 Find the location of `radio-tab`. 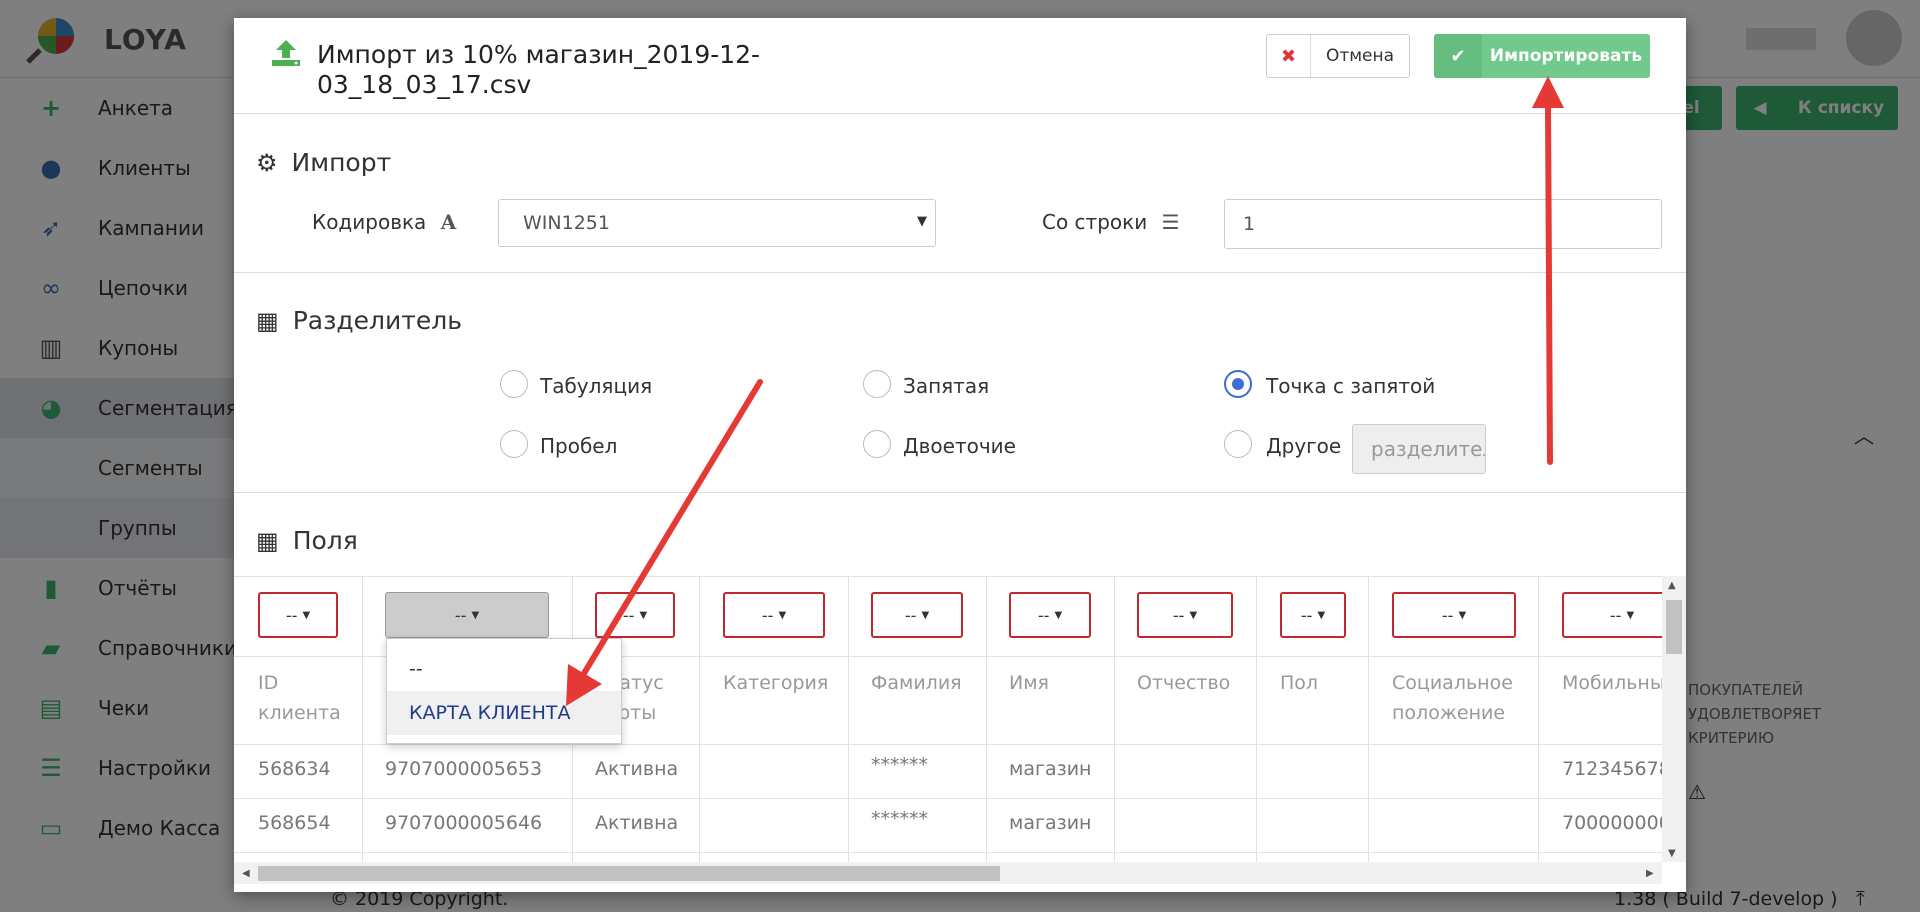

radio-tab is located at coordinates (514, 384).